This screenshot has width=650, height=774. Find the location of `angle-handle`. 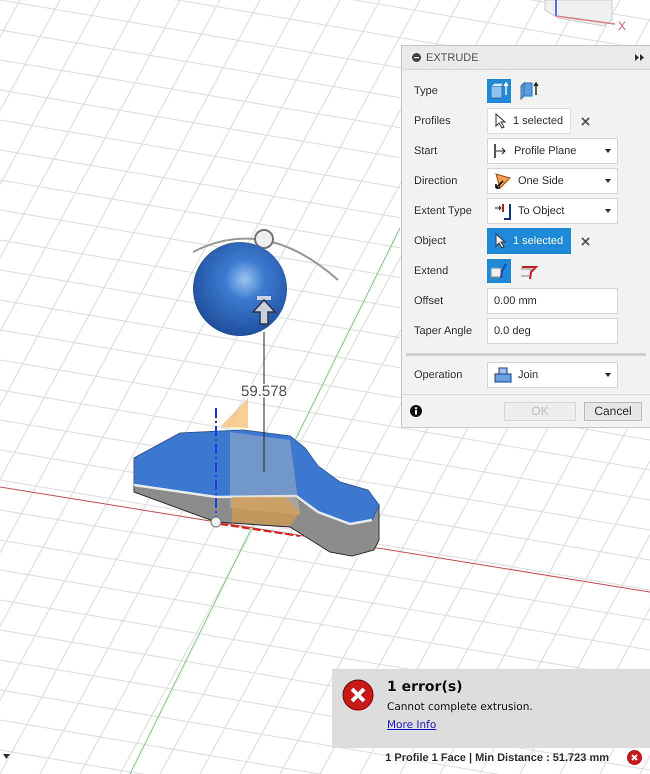

angle-handle is located at coordinates (264, 239).